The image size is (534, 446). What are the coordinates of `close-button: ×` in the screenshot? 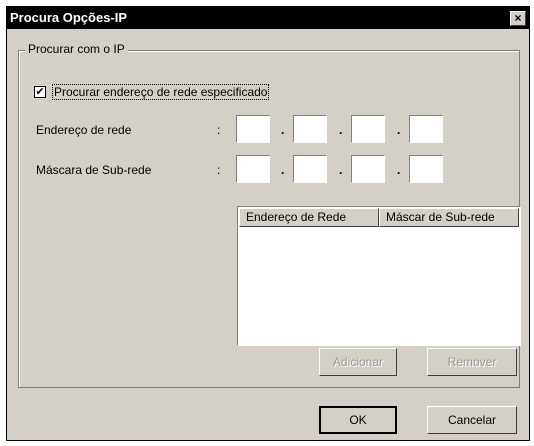 It's located at (518, 18).